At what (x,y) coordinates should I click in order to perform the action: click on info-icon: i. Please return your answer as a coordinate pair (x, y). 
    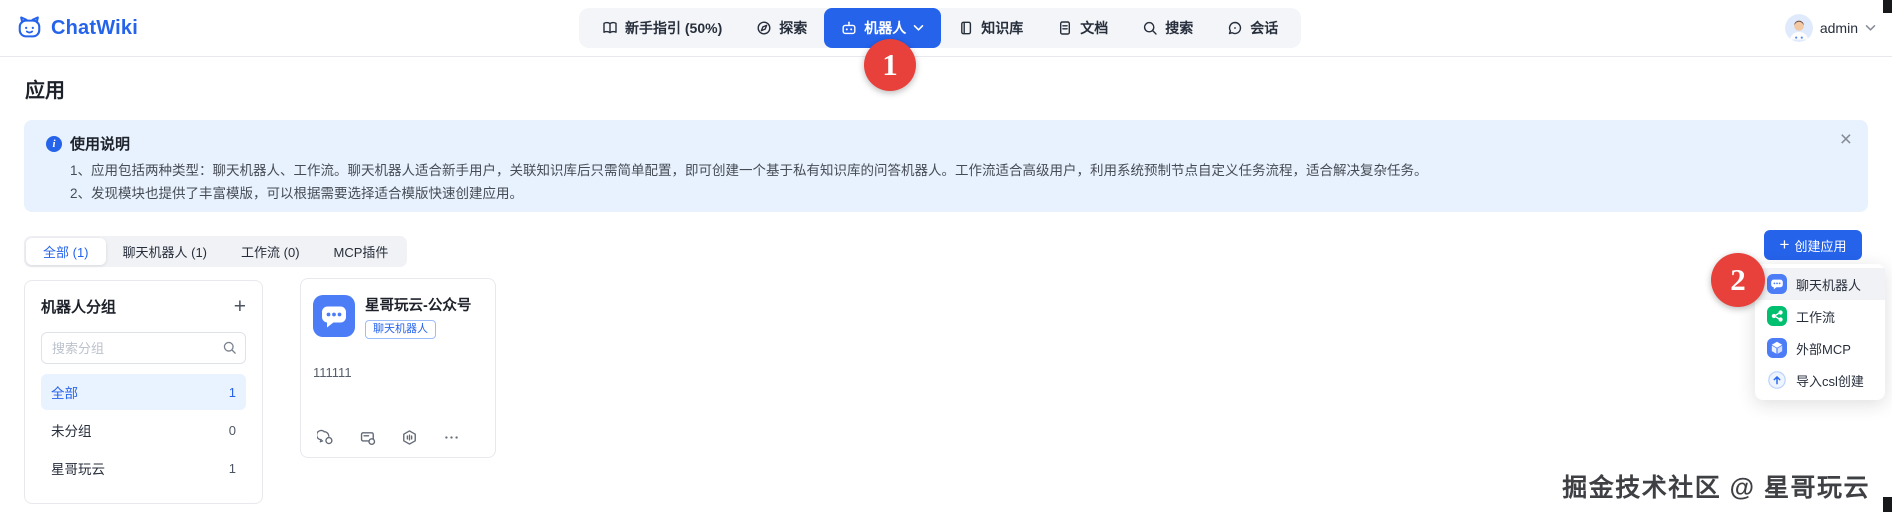
    Looking at the image, I should click on (54, 143).